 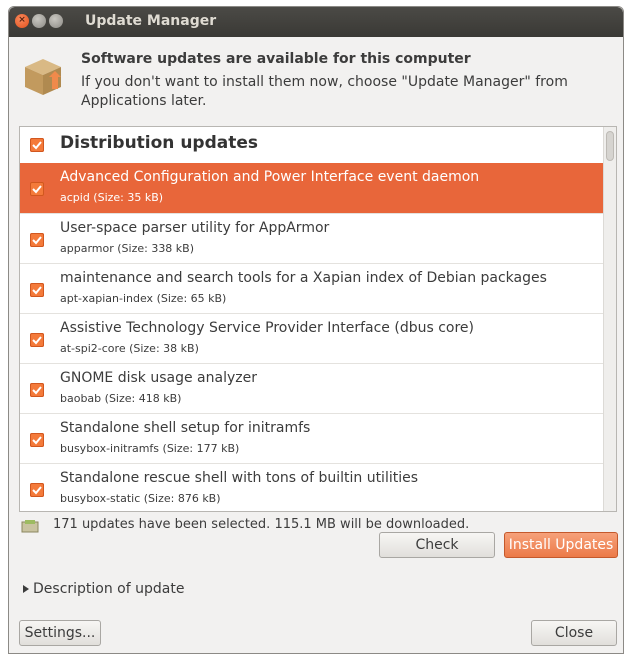 I want to click on package-detail: apparmor (Size: 338 kB), so click(x=127, y=248).